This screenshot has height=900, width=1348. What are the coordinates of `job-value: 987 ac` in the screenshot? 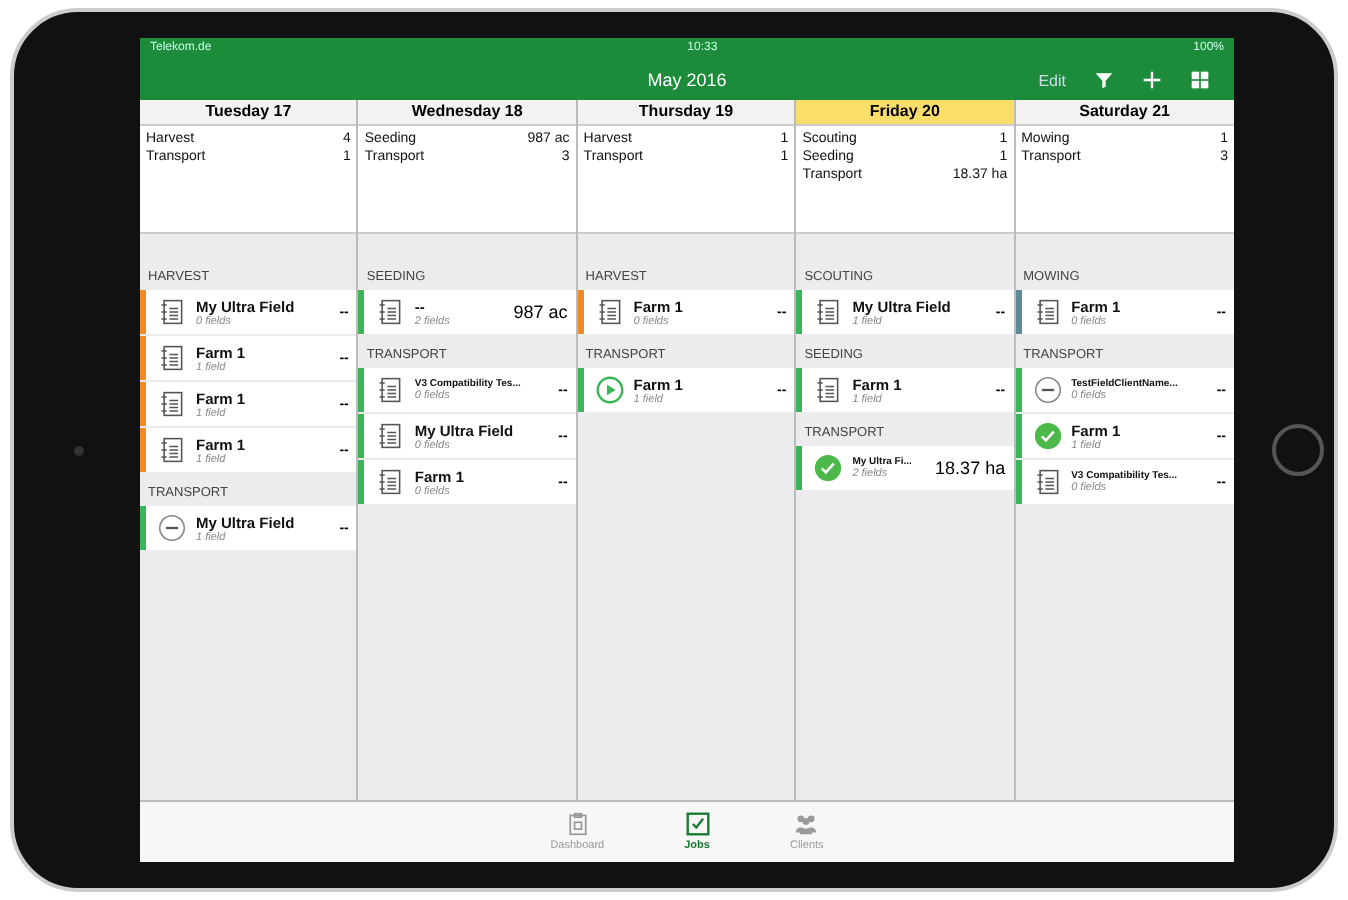 It's located at (540, 312).